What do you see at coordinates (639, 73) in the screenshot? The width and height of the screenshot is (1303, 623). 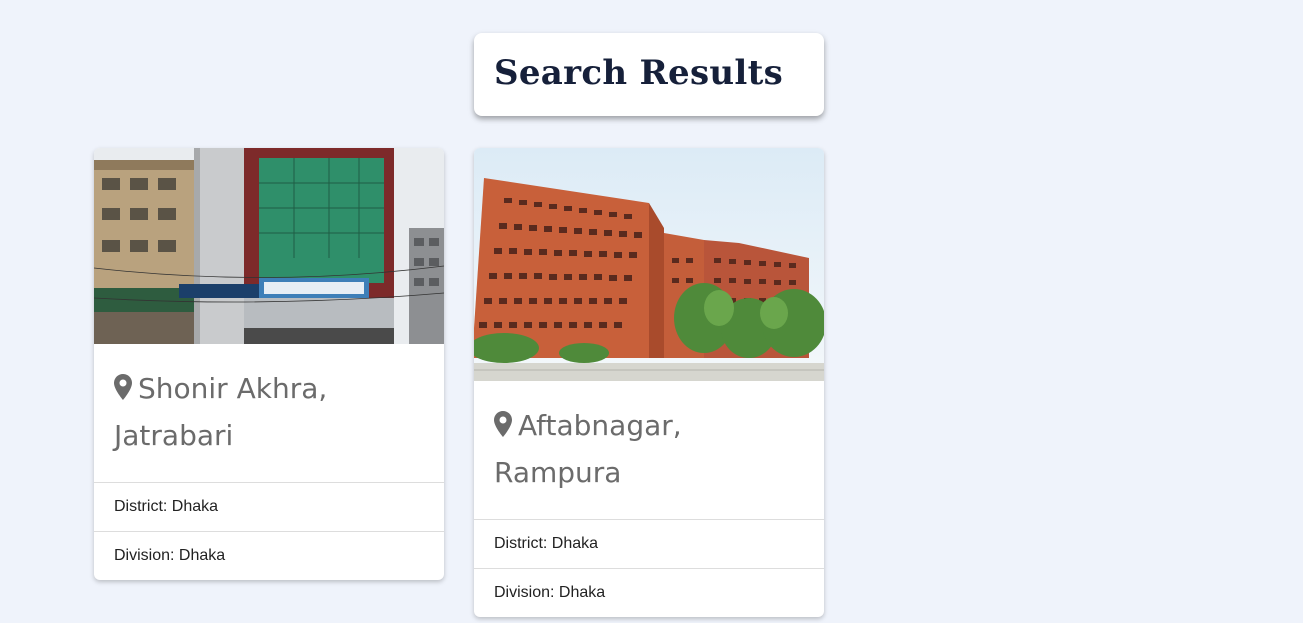 I see `page-title: Search Results` at bounding box center [639, 73].